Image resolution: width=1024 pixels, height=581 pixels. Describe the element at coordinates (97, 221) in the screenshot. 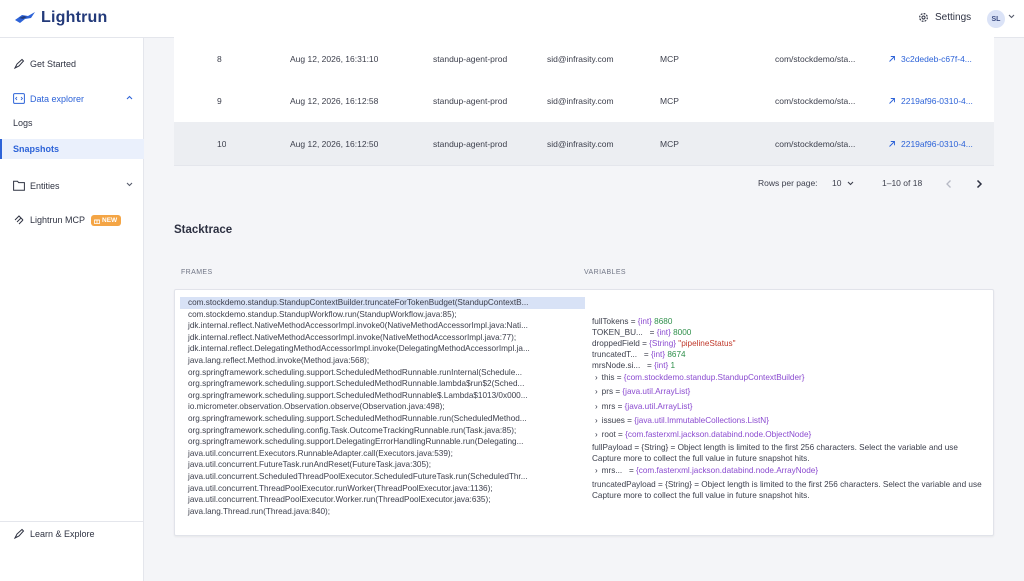

I see `gift-icon` at that location.